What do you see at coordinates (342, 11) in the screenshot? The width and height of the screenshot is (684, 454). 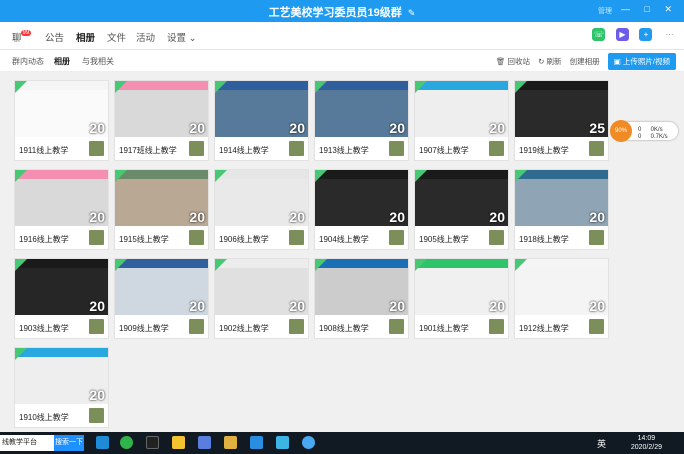 I see `title-bar: 工艺美校学习委员员19级群 ✎ 管理 — □ ✕` at bounding box center [342, 11].